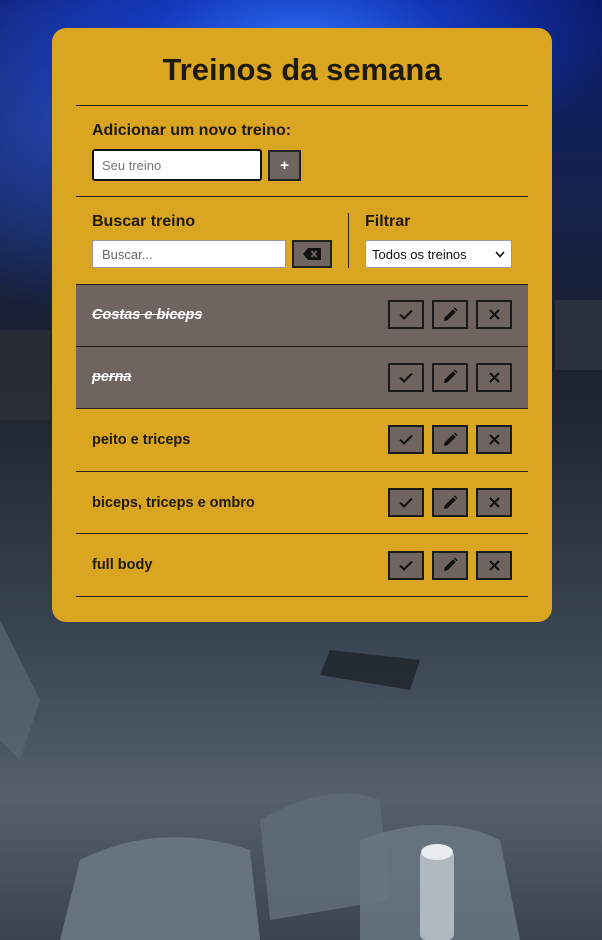  What do you see at coordinates (302, 315) in the screenshot?
I see `todo-item: Costas e biceps` at bounding box center [302, 315].